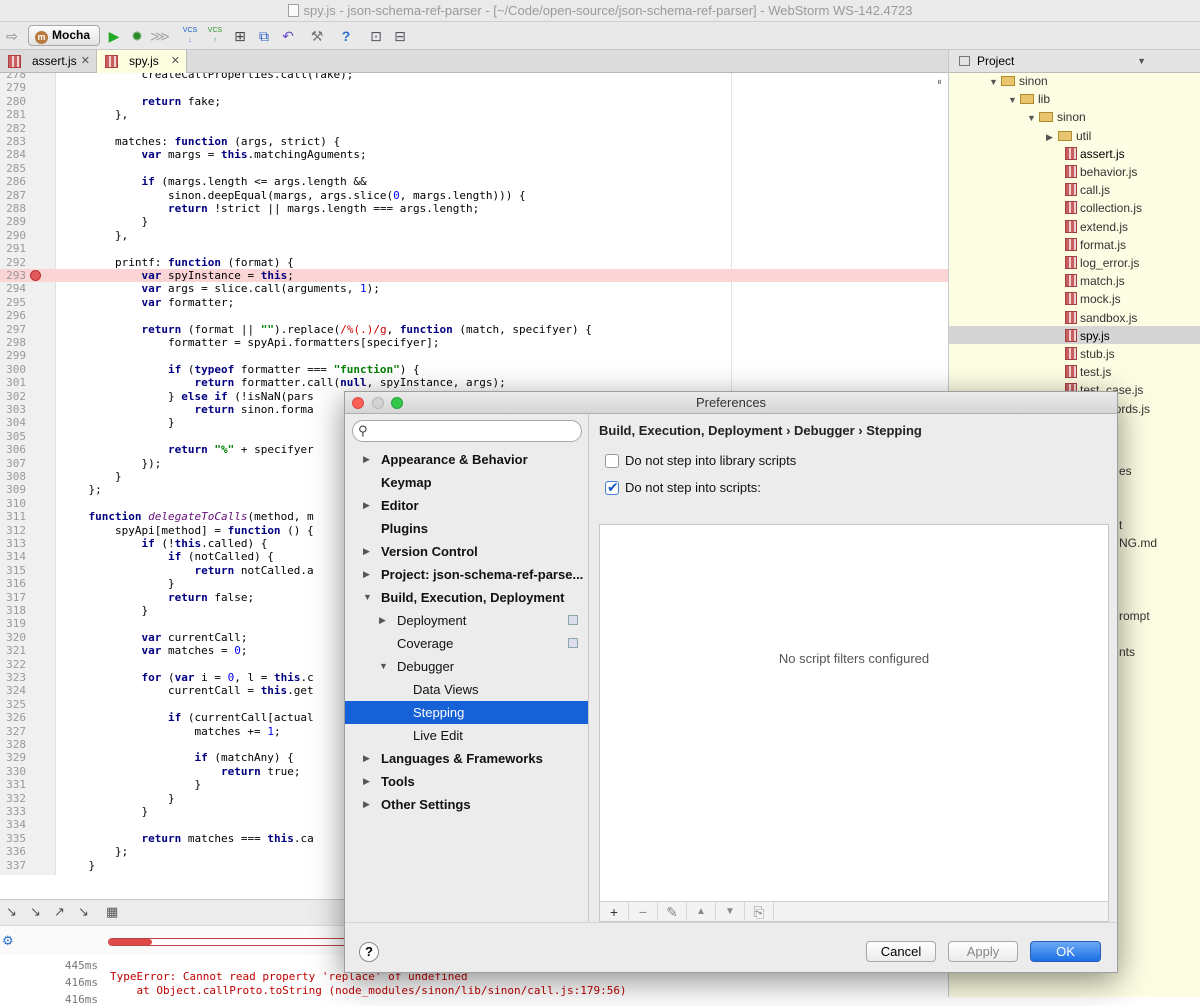 This screenshot has width=1200, height=1006. I want to click on library-scripts-checkbox, so click(612, 461).